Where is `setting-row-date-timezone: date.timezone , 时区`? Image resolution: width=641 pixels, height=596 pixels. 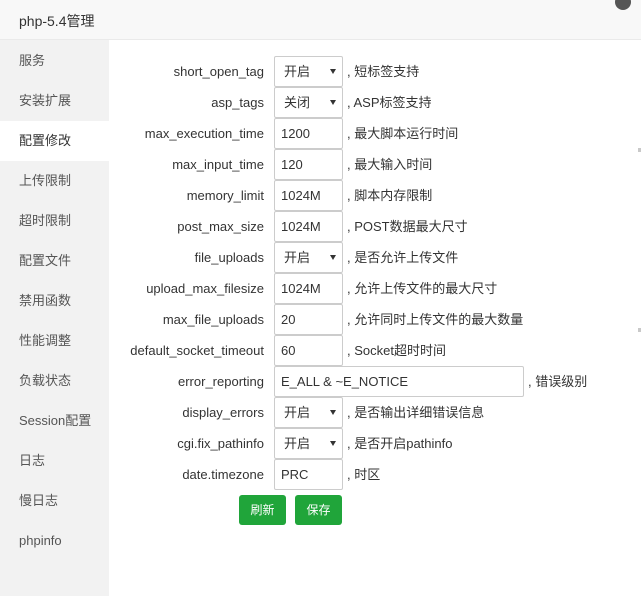
setting-row-date-timezone: date.timezone , 时区 is located at coordinates (375, 474).